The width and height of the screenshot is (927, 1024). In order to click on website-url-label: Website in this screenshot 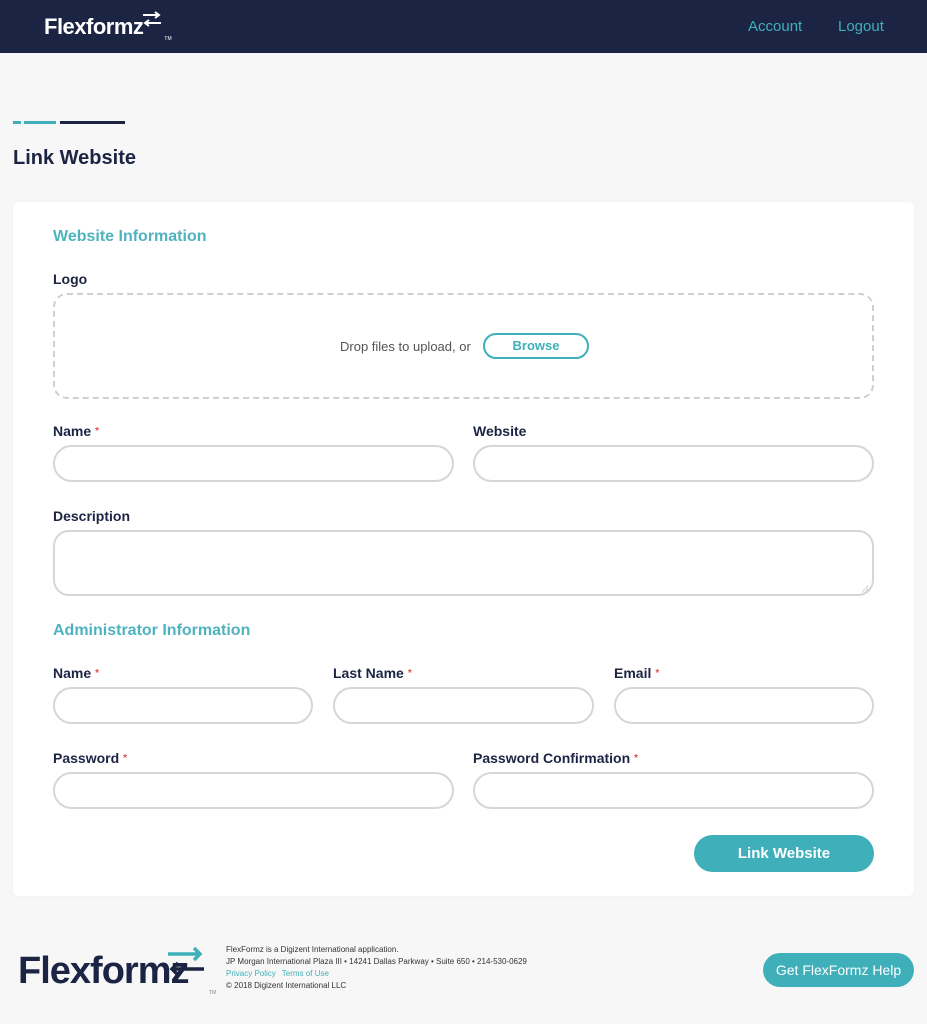, I will do `click(500, 431)`.